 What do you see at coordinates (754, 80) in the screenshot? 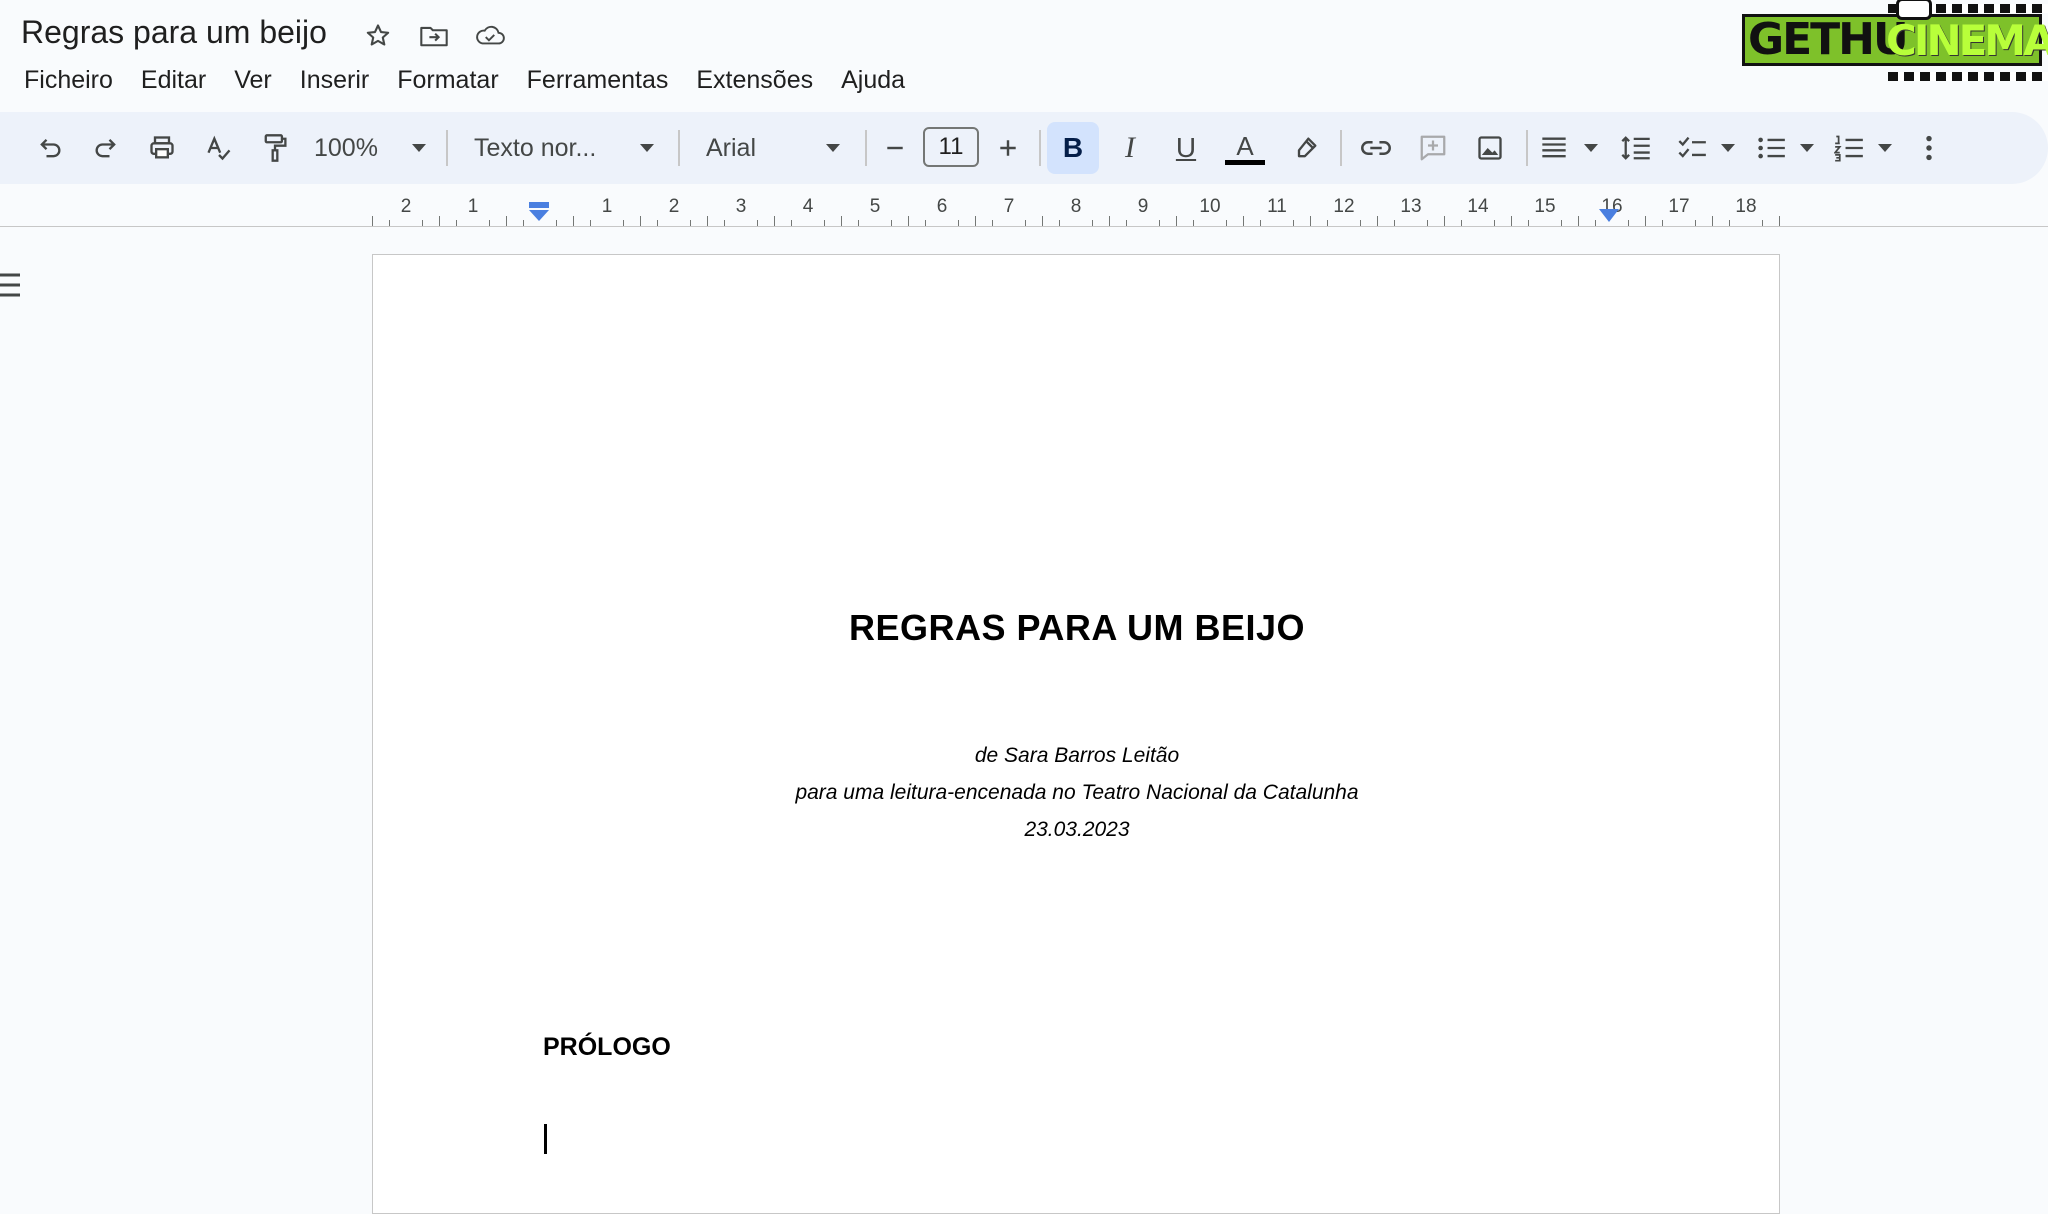
I see `menu-extensoes: Extensões` at bounding box center [754, 80].